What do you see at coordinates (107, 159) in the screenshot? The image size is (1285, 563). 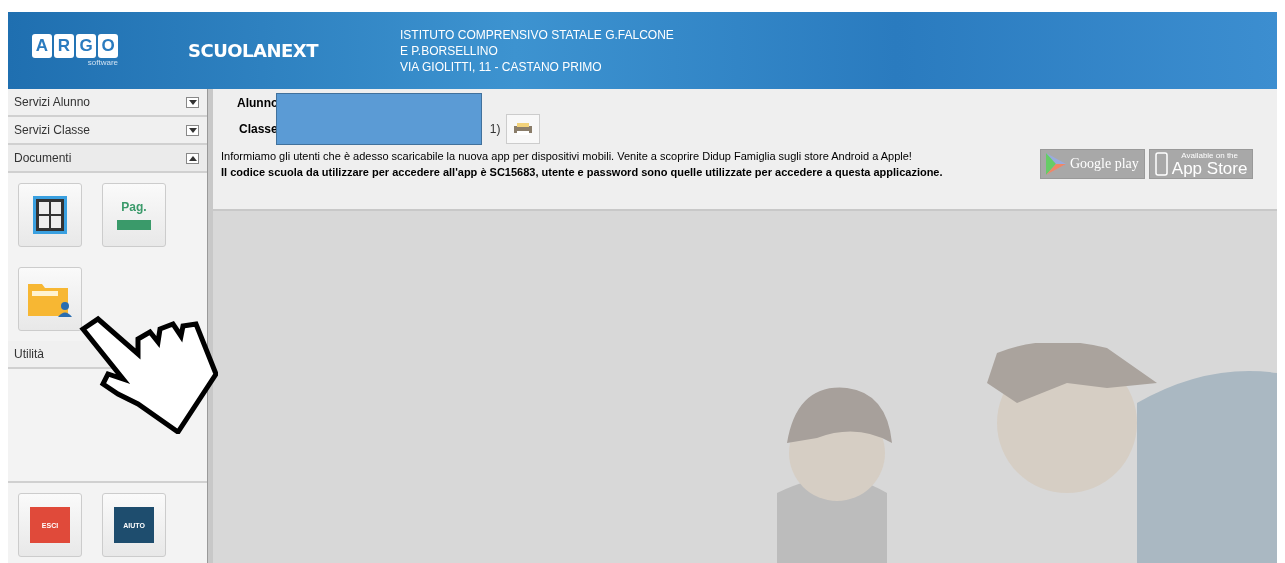 I see `accordion-header: Documenti` at bounding box center [107, 159].